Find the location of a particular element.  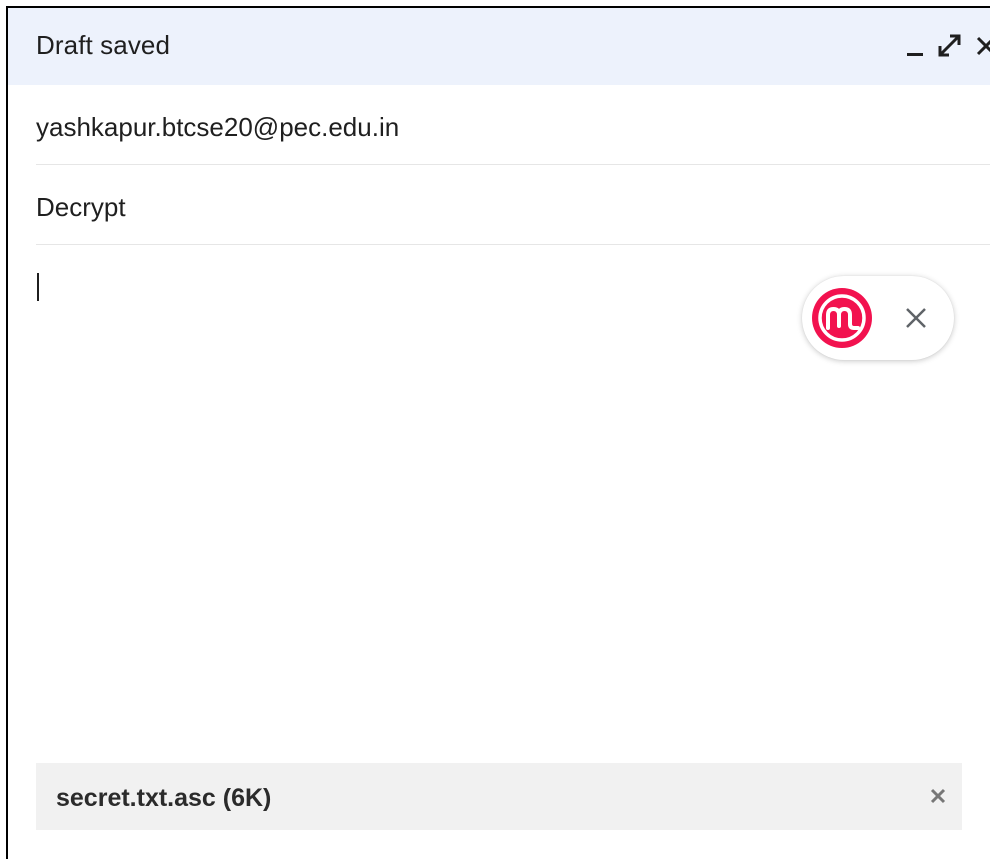

remove-attachment-button is located at coordinates (938, 796).